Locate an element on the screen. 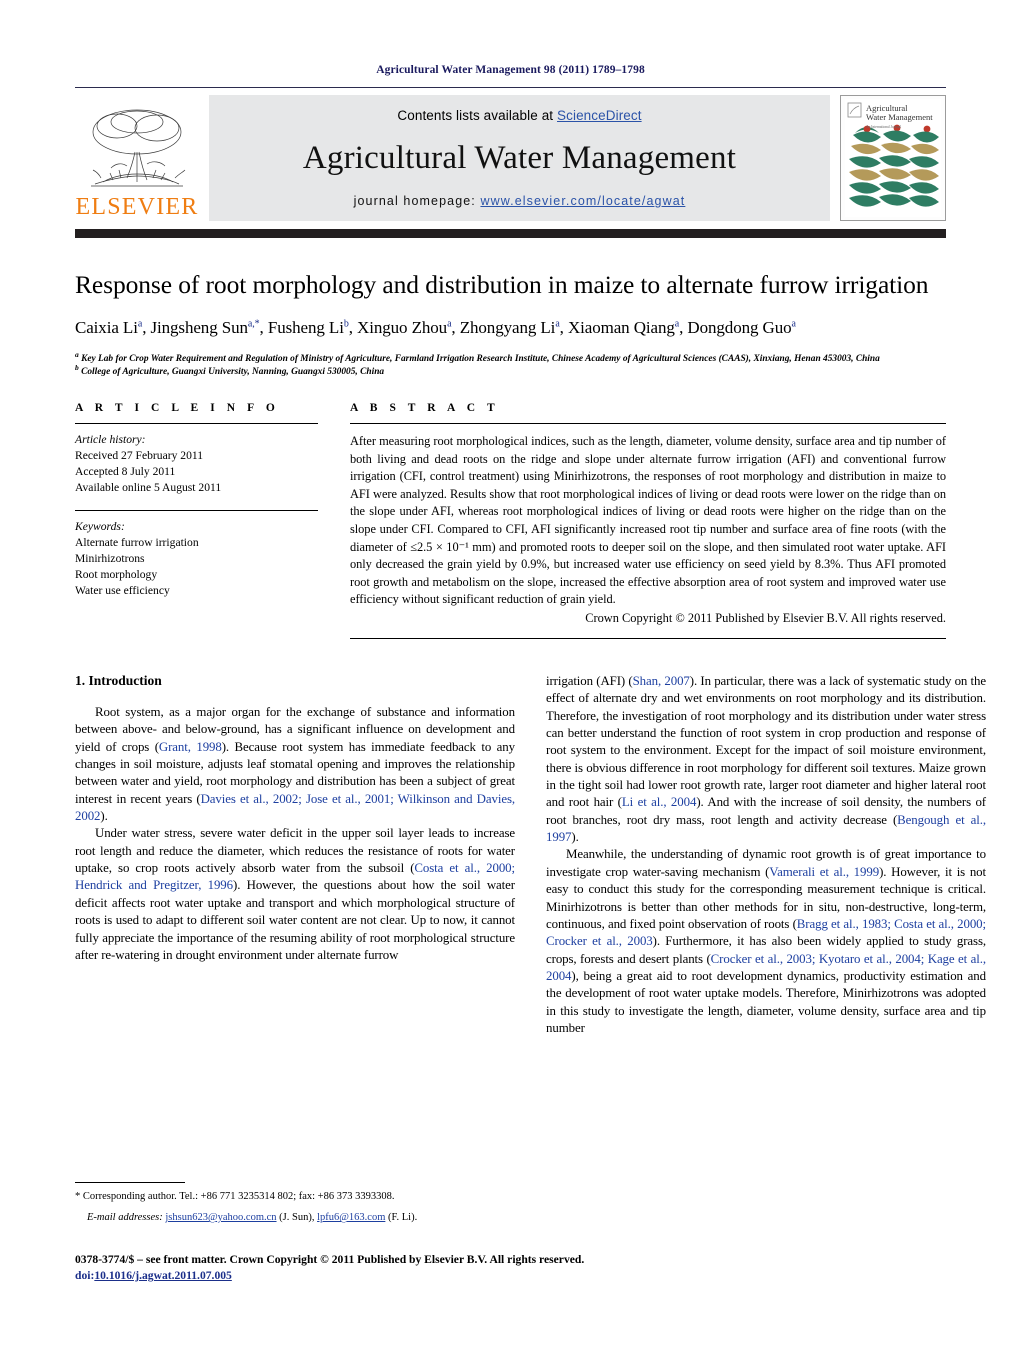  elsevier-wordmark: ELSEVIER is located at coordinates (137, 207).